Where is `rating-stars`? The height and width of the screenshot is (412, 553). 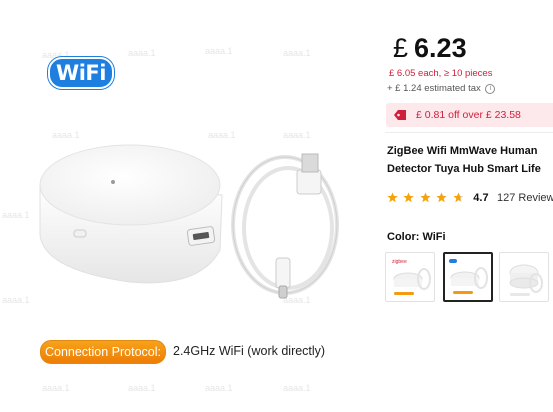
rating-stars is located at coordinates (426, 198).